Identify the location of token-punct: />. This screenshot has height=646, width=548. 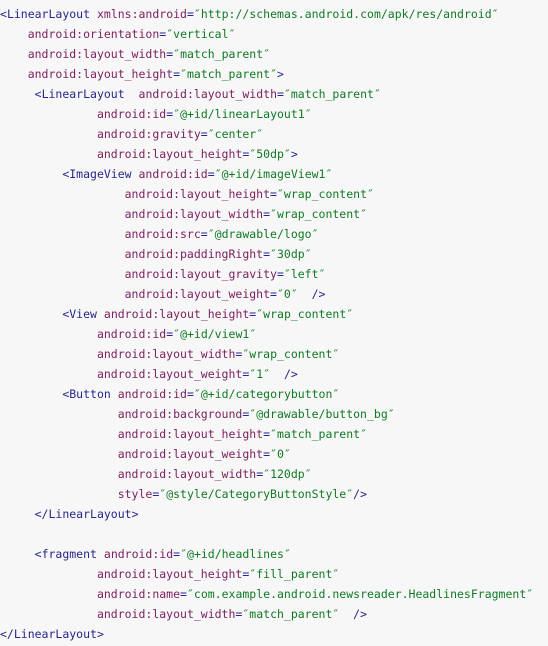
(284, 374).